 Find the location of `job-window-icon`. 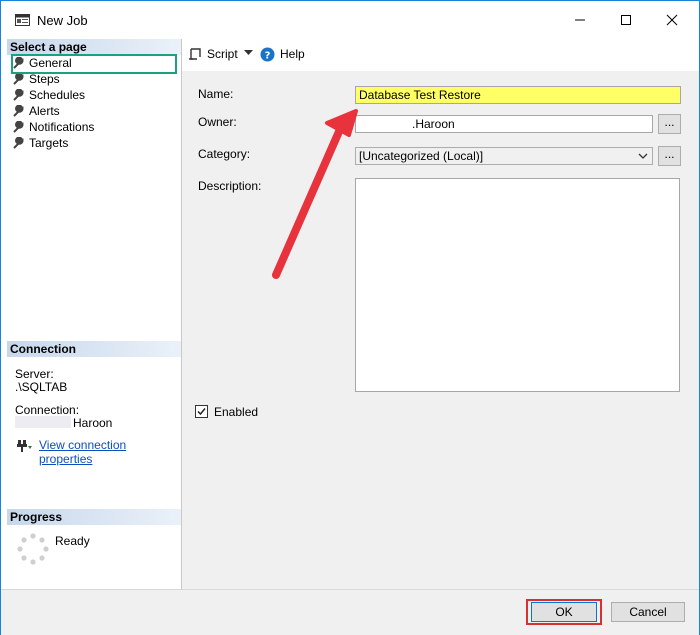

job-window-icon is located at coordinates (22, 20).